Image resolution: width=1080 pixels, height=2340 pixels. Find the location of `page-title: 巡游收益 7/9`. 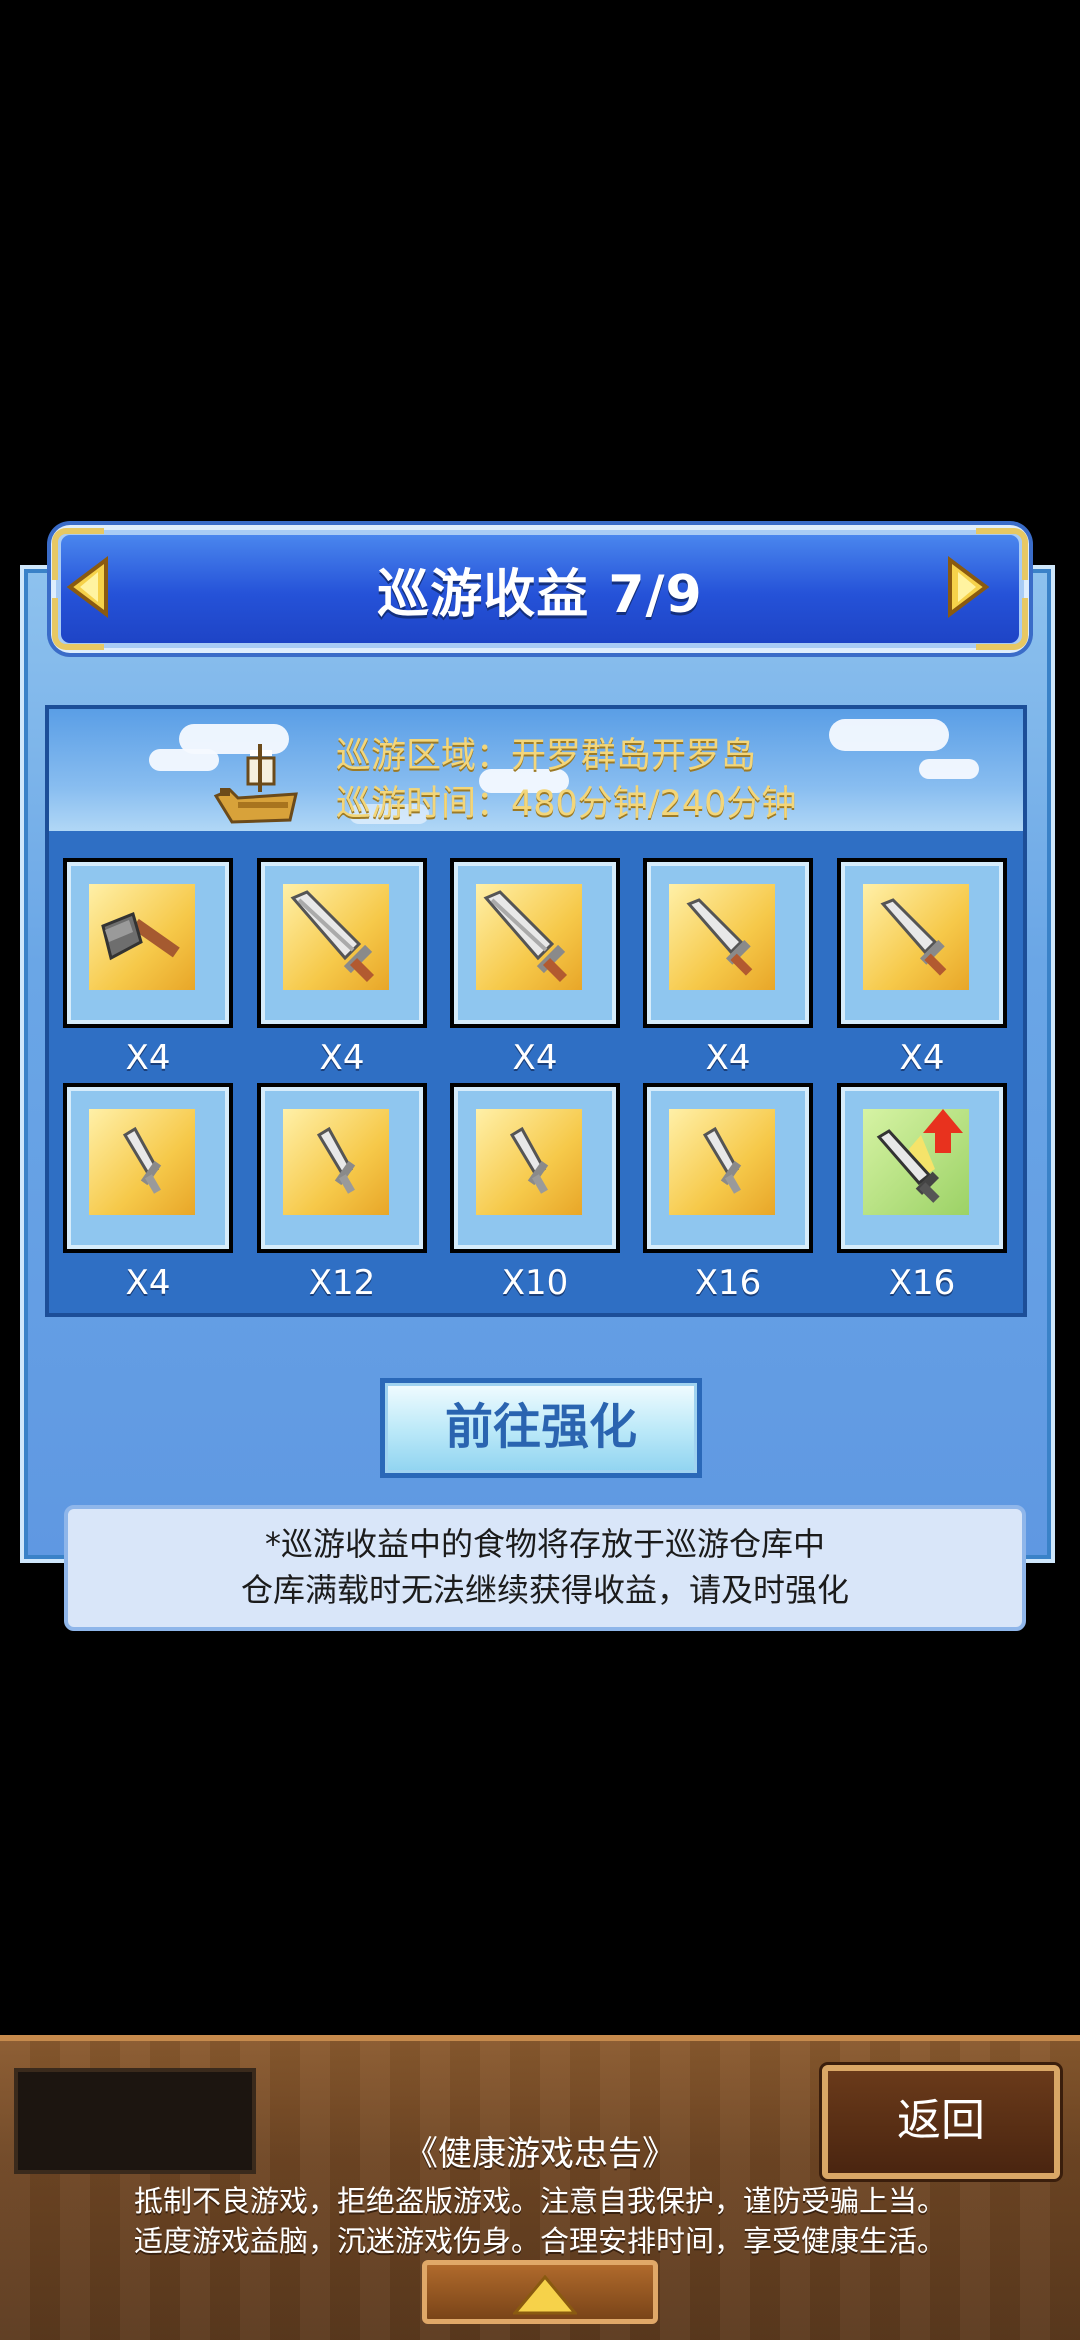

page-title: 巡游收益 7/9 is located at coordinates (540, 595).